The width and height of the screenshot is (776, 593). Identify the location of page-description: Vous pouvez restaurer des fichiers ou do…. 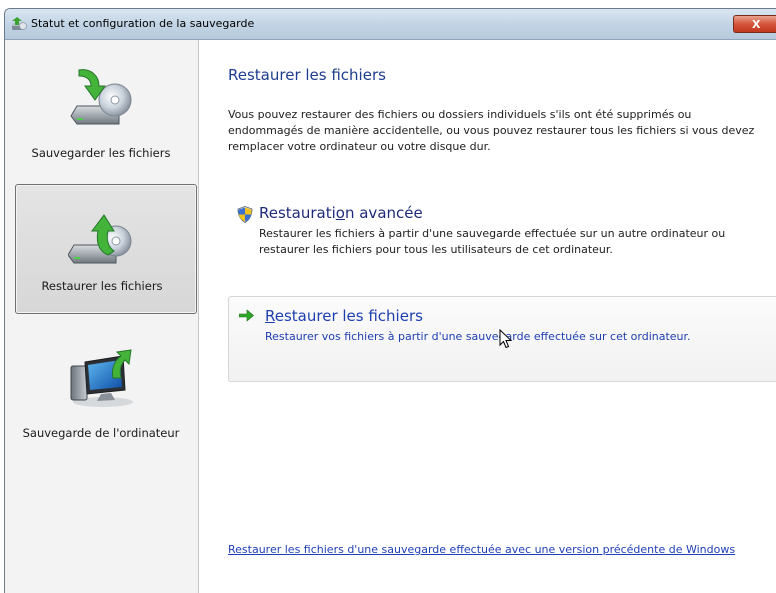
(491, 130).